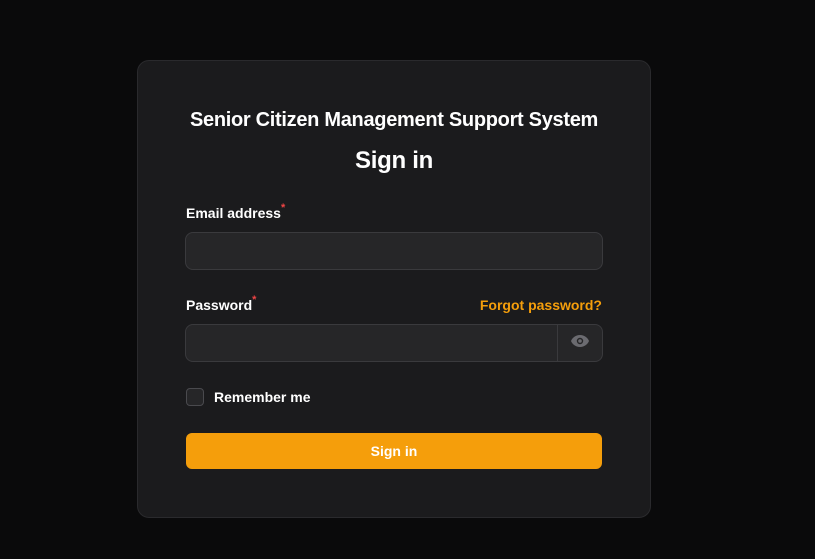 The width and height of the screenshot is (815, 559). What do you see at coordinates (394, 451) in the screenshot?
I see `sign-in-button: Sign in` at bounding box center [394, 451].